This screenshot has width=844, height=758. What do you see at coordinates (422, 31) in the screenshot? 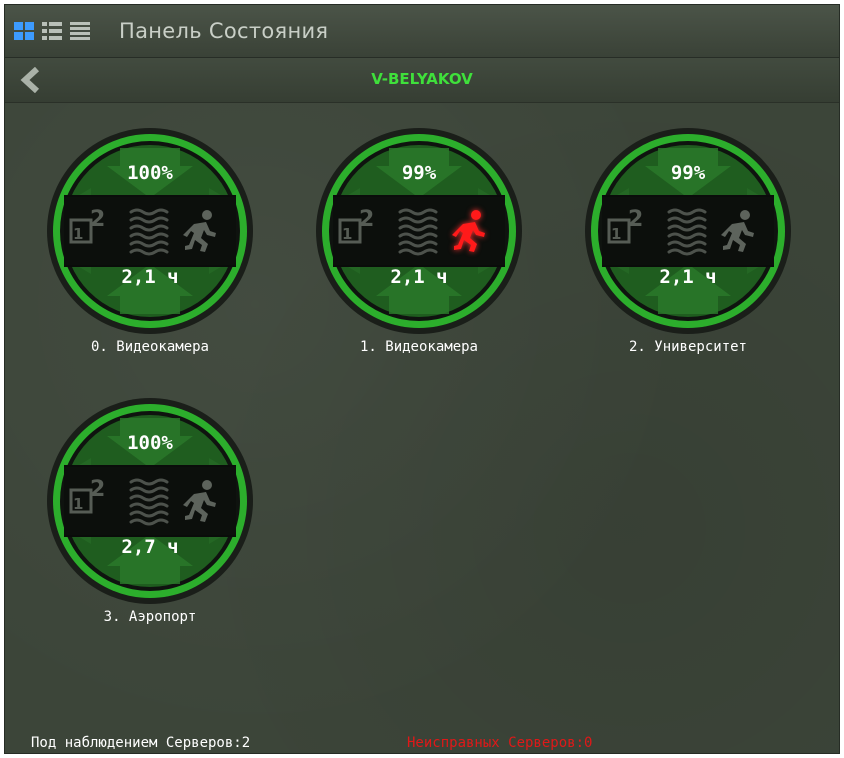
I see `title-bar: Панель Состояния` at bounding box center [422, 31].